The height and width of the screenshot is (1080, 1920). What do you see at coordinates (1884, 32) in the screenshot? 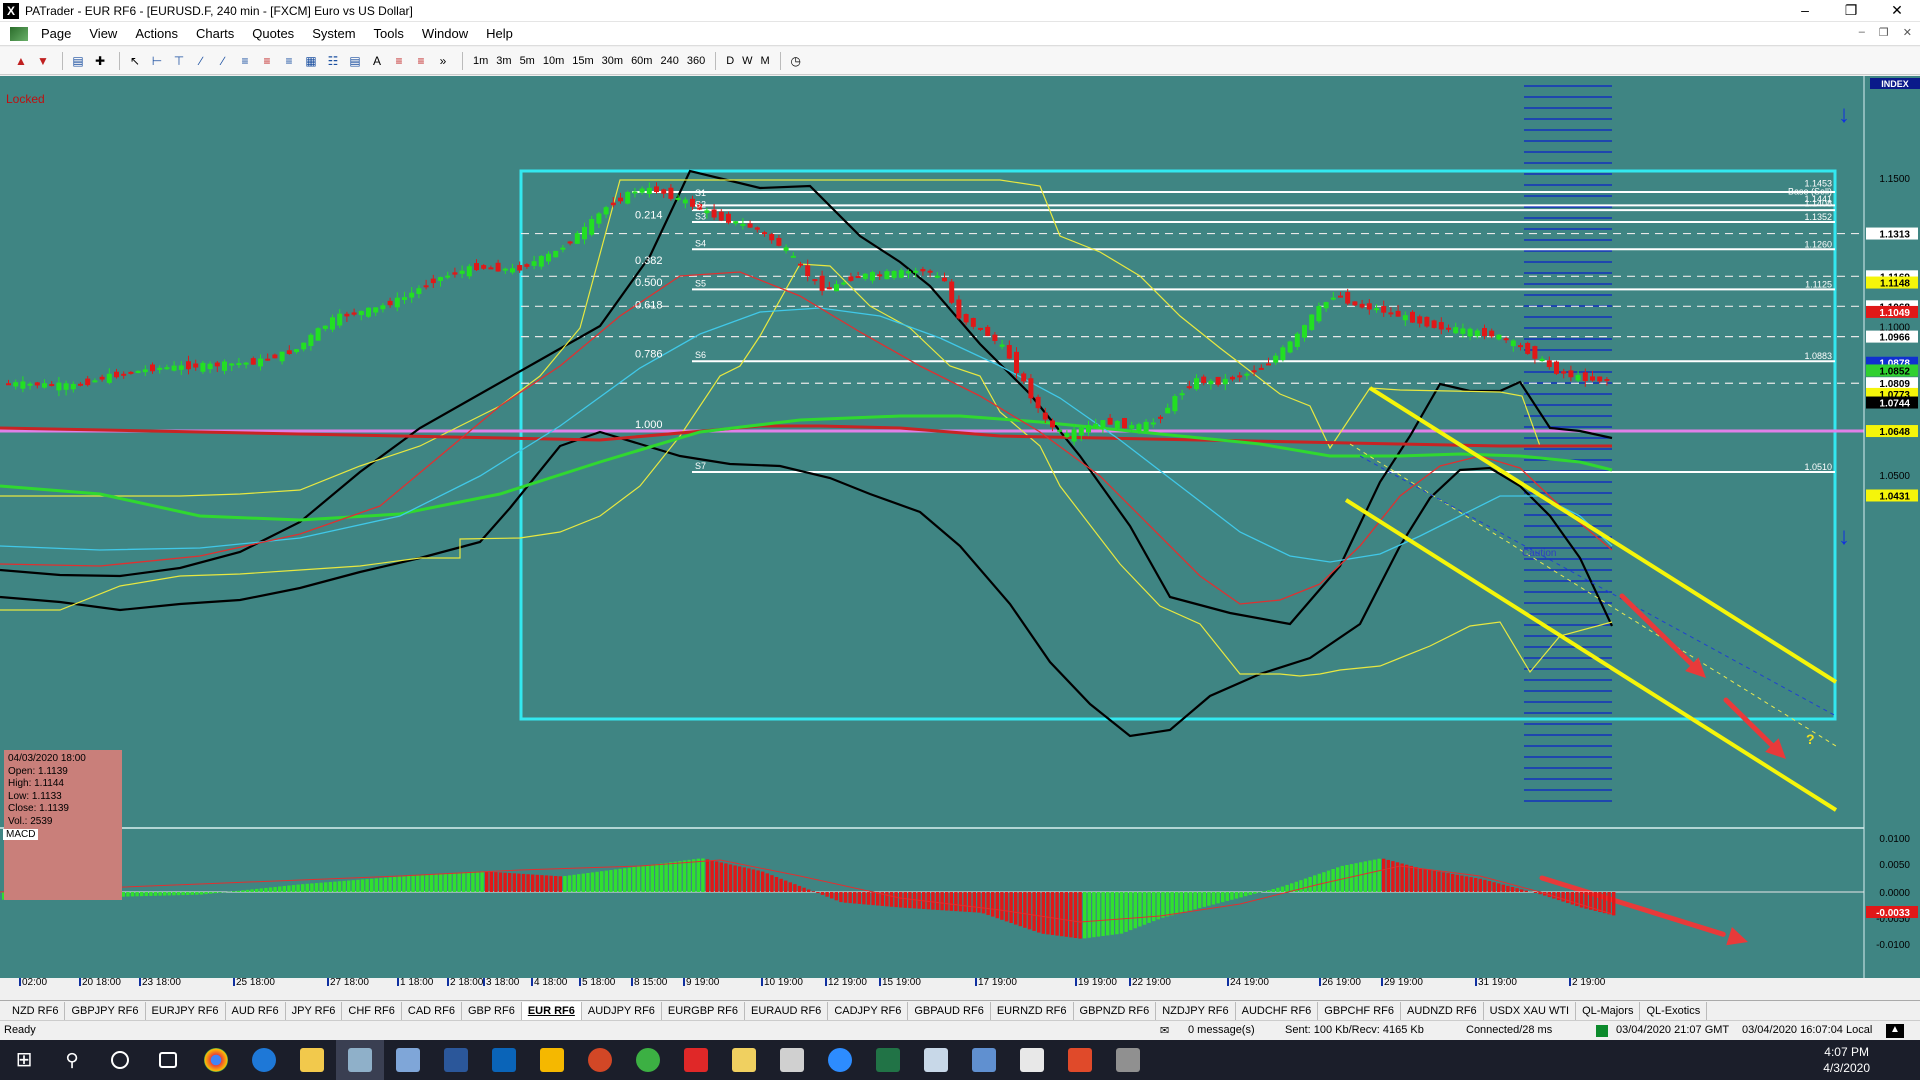
I see `mdi-restore-icon: ❐` at bounding box center [1884, 32].